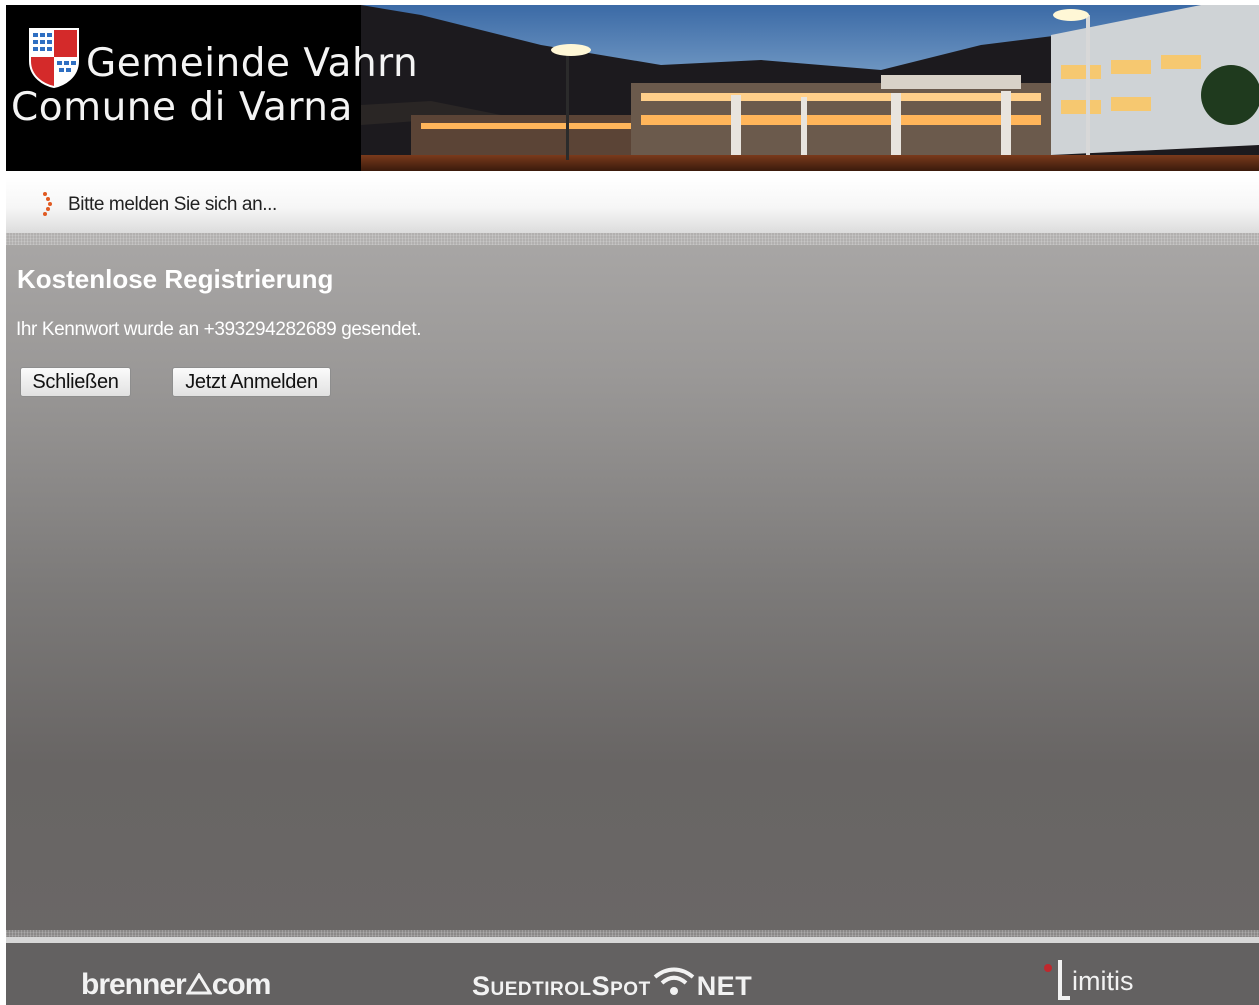 The image size is (1259, 1005). Describe the element at coordinates (810, 88) in the screenshot. I see `town-hall-night-photo` at that location.